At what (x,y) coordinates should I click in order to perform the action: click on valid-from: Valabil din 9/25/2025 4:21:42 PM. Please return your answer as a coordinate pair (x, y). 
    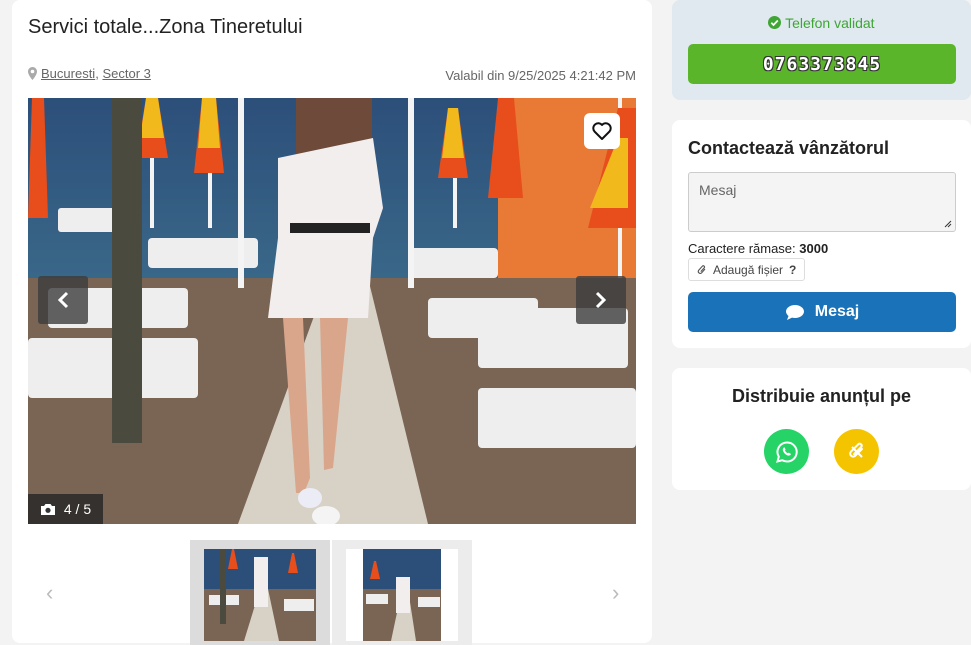
    Looking at the image, I should click on (540, 75).